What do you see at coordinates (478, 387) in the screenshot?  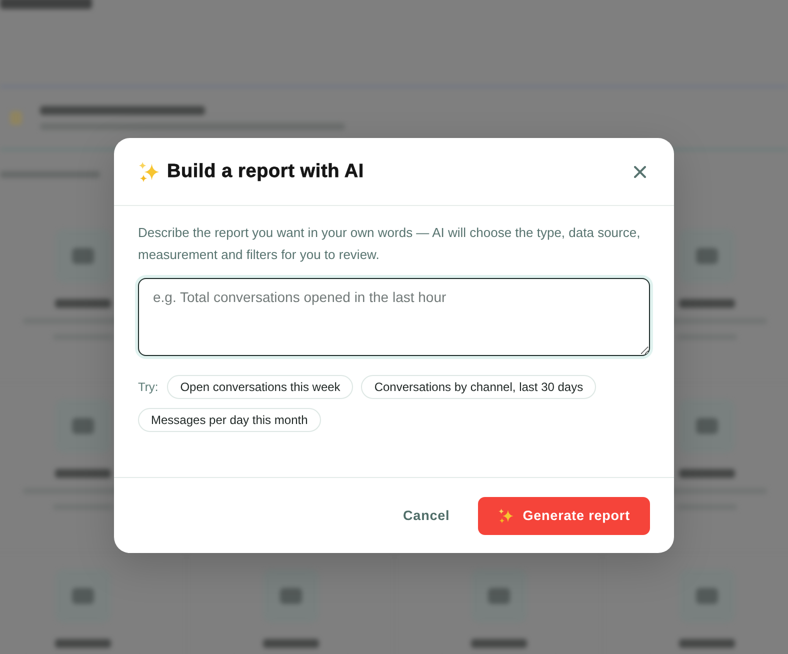 I see `suggestion-chip: Conversations by channel, last 30 days` at bounding box center [478, 387].